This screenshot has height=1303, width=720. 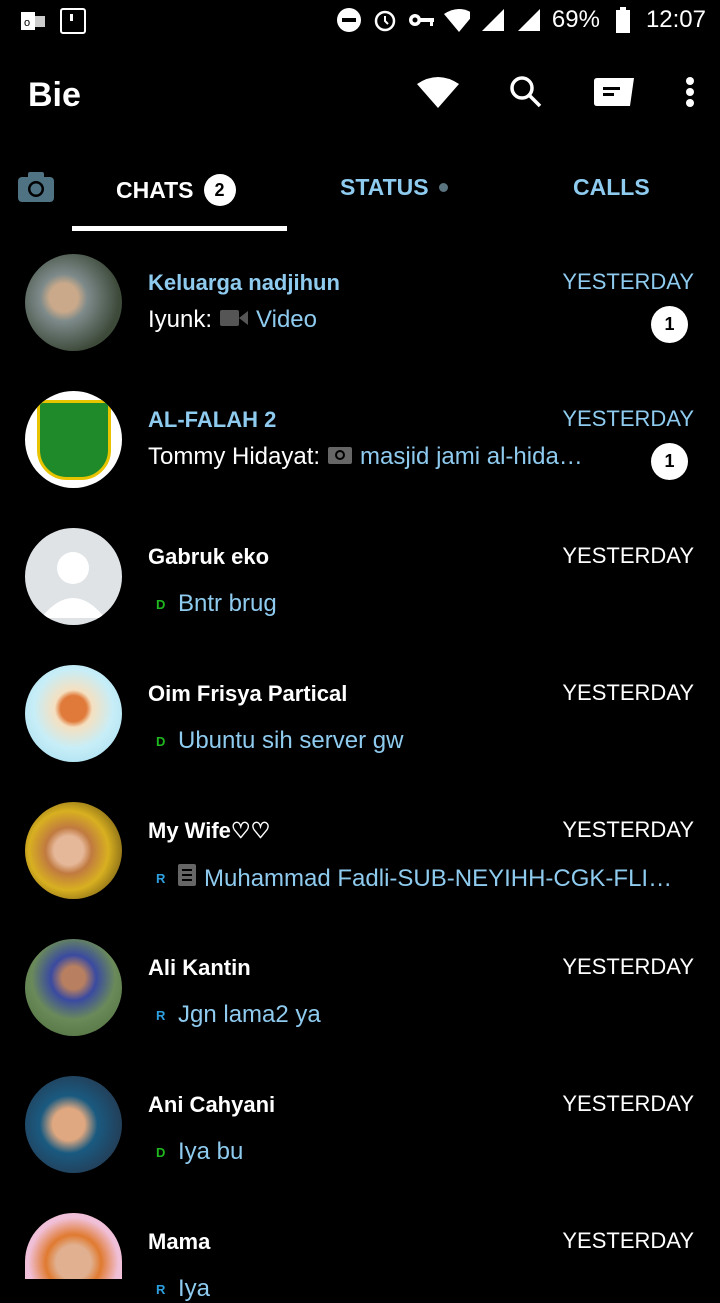 I want to click on app-title: Bie, so click(x=54, y=95).